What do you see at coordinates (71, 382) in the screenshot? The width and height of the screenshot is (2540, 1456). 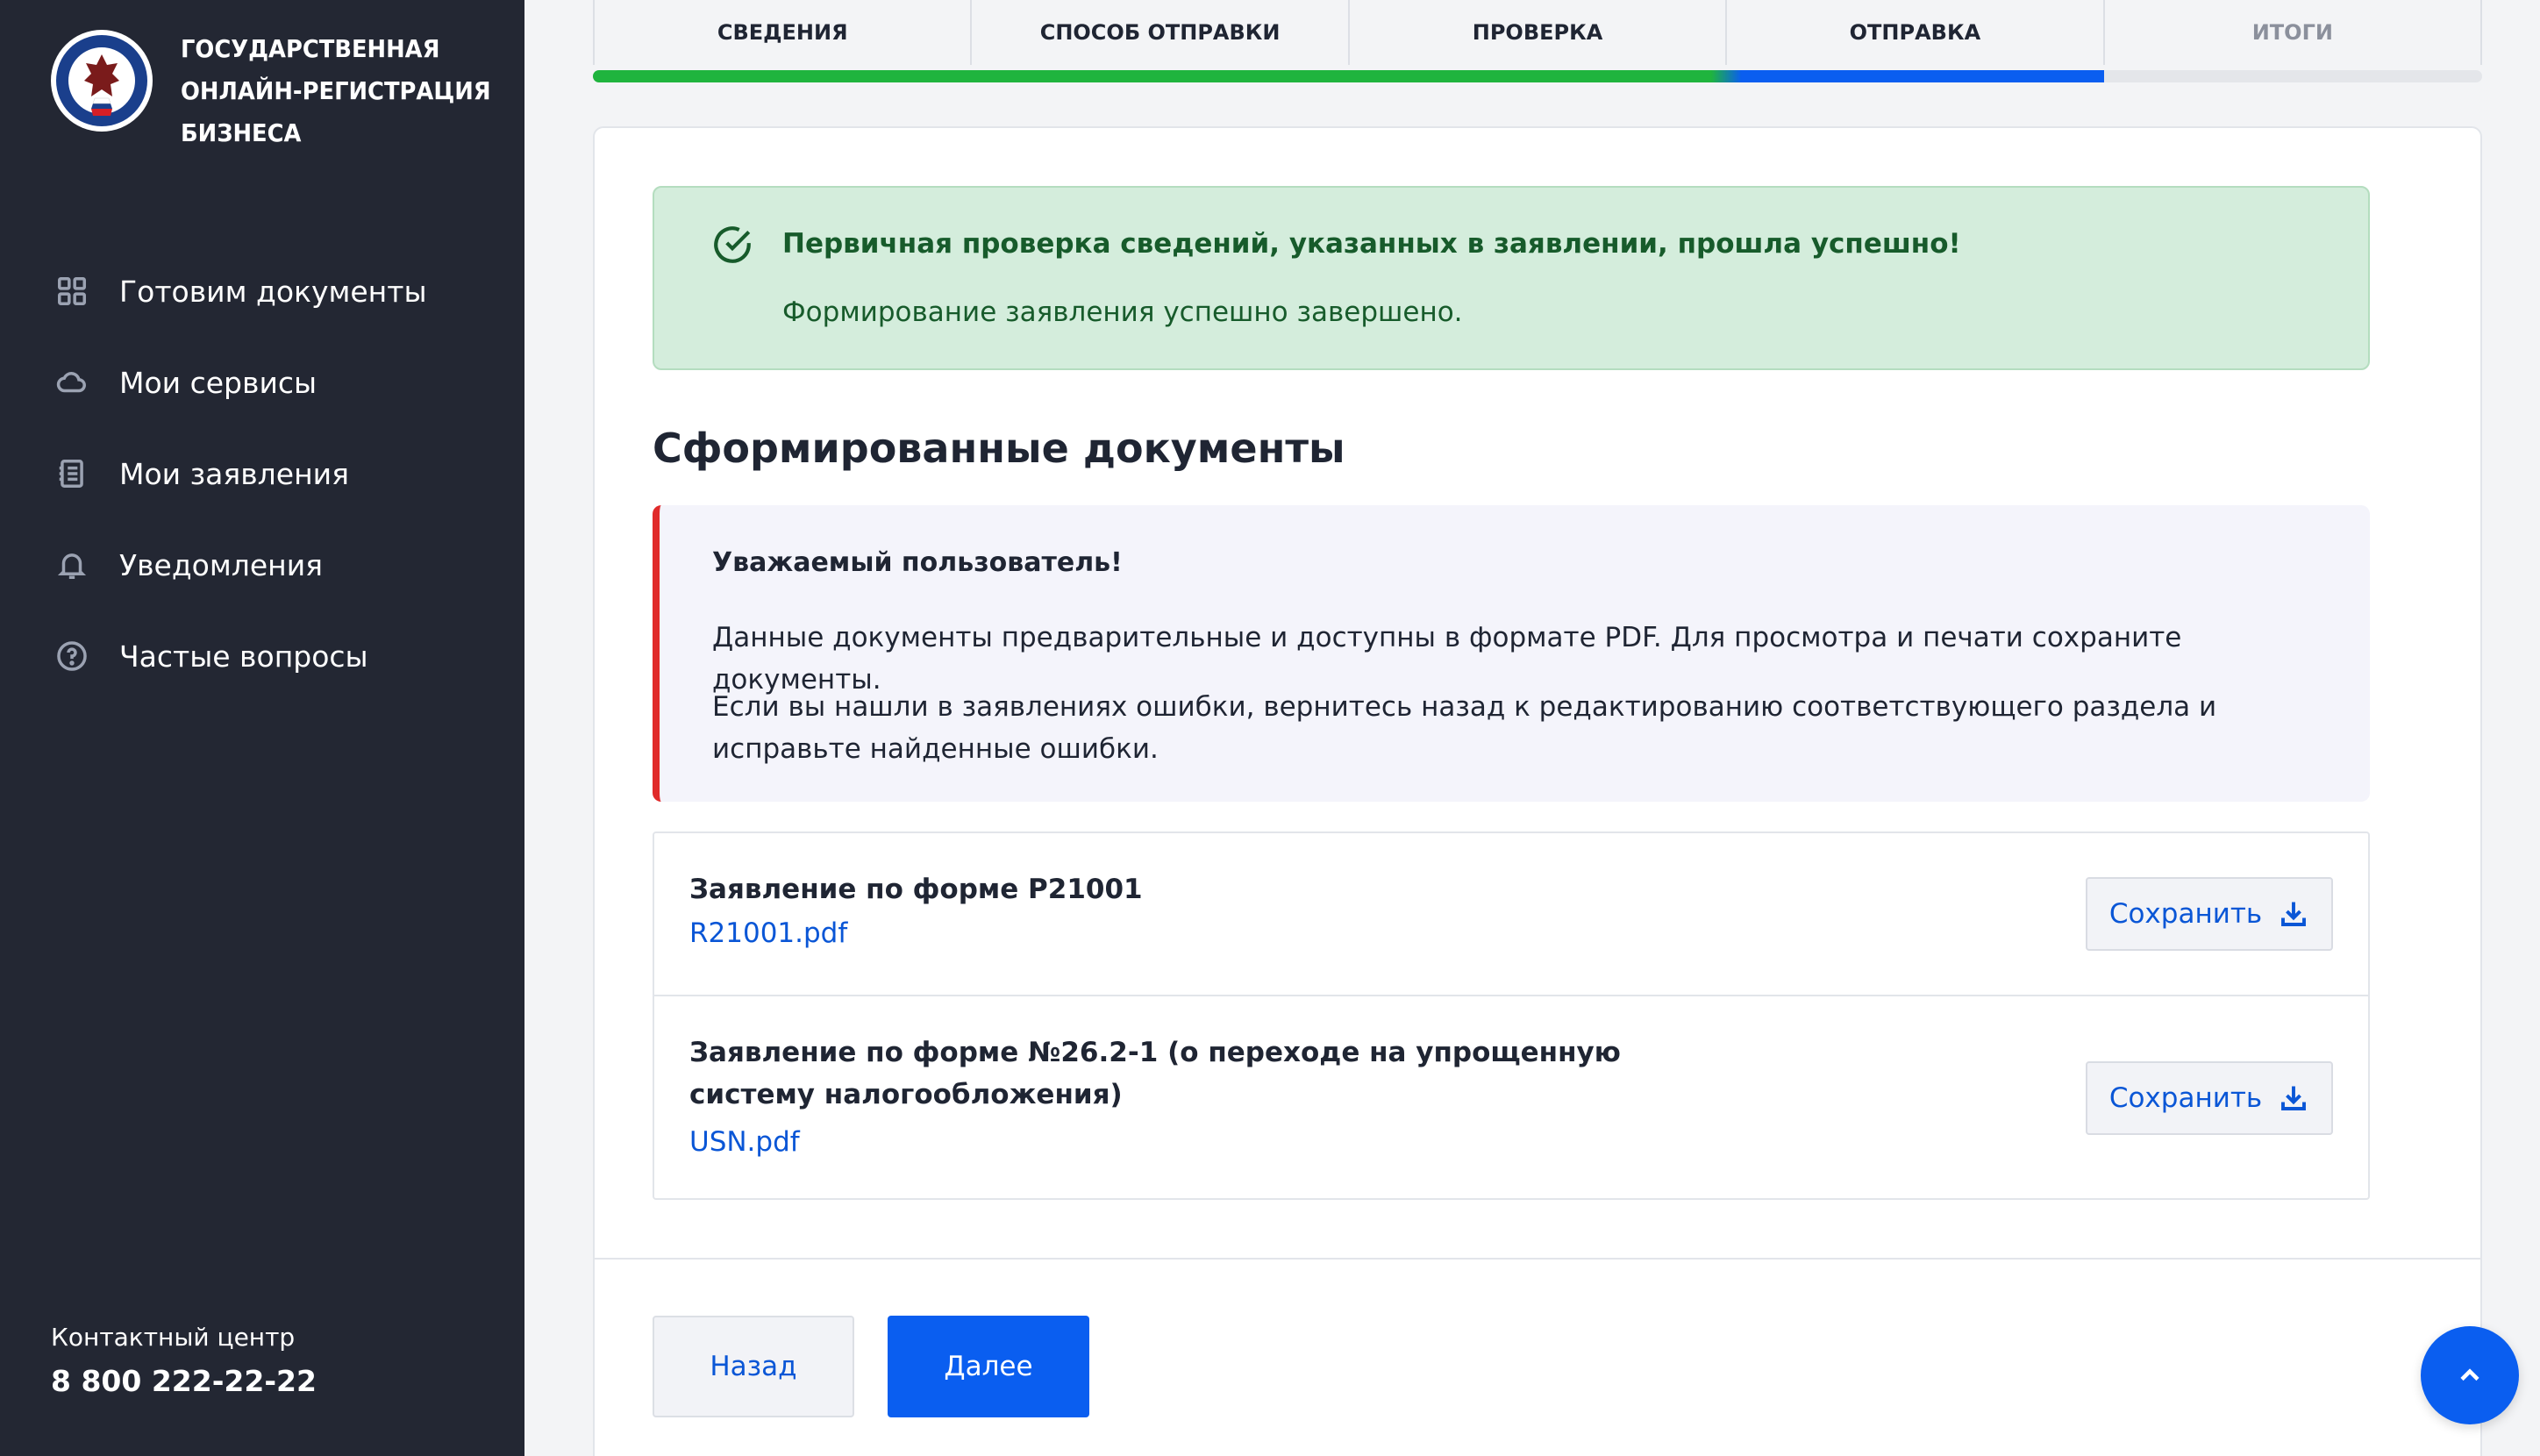 I see `cloud-icon` at bounding box center [71, 382].